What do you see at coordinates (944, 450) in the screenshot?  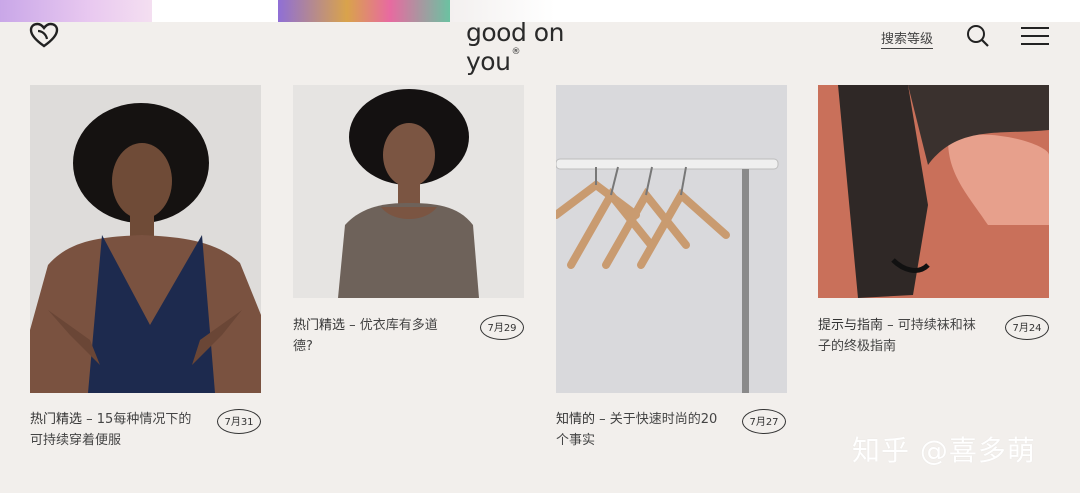 I see `watermark: 知乎 @喜多萌` at bounding box center [944, 450].